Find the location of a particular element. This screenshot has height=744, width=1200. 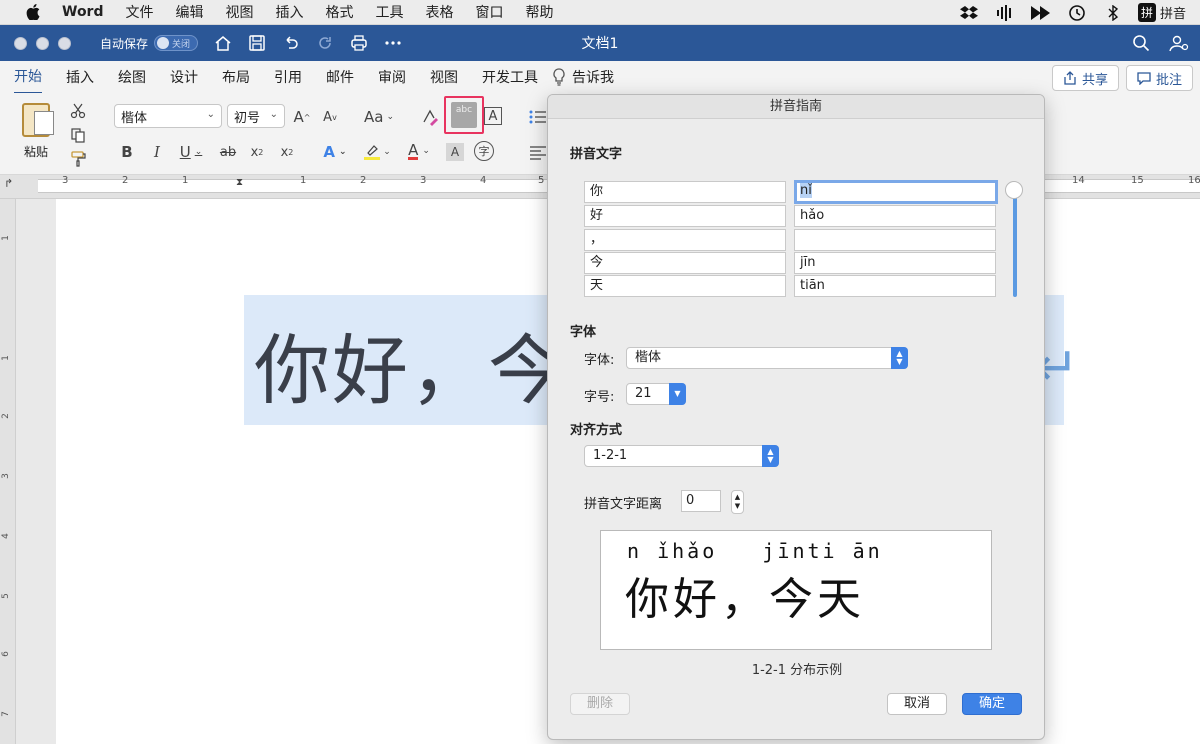

tab-review: 审阅 is located at coordinates (392, 77).